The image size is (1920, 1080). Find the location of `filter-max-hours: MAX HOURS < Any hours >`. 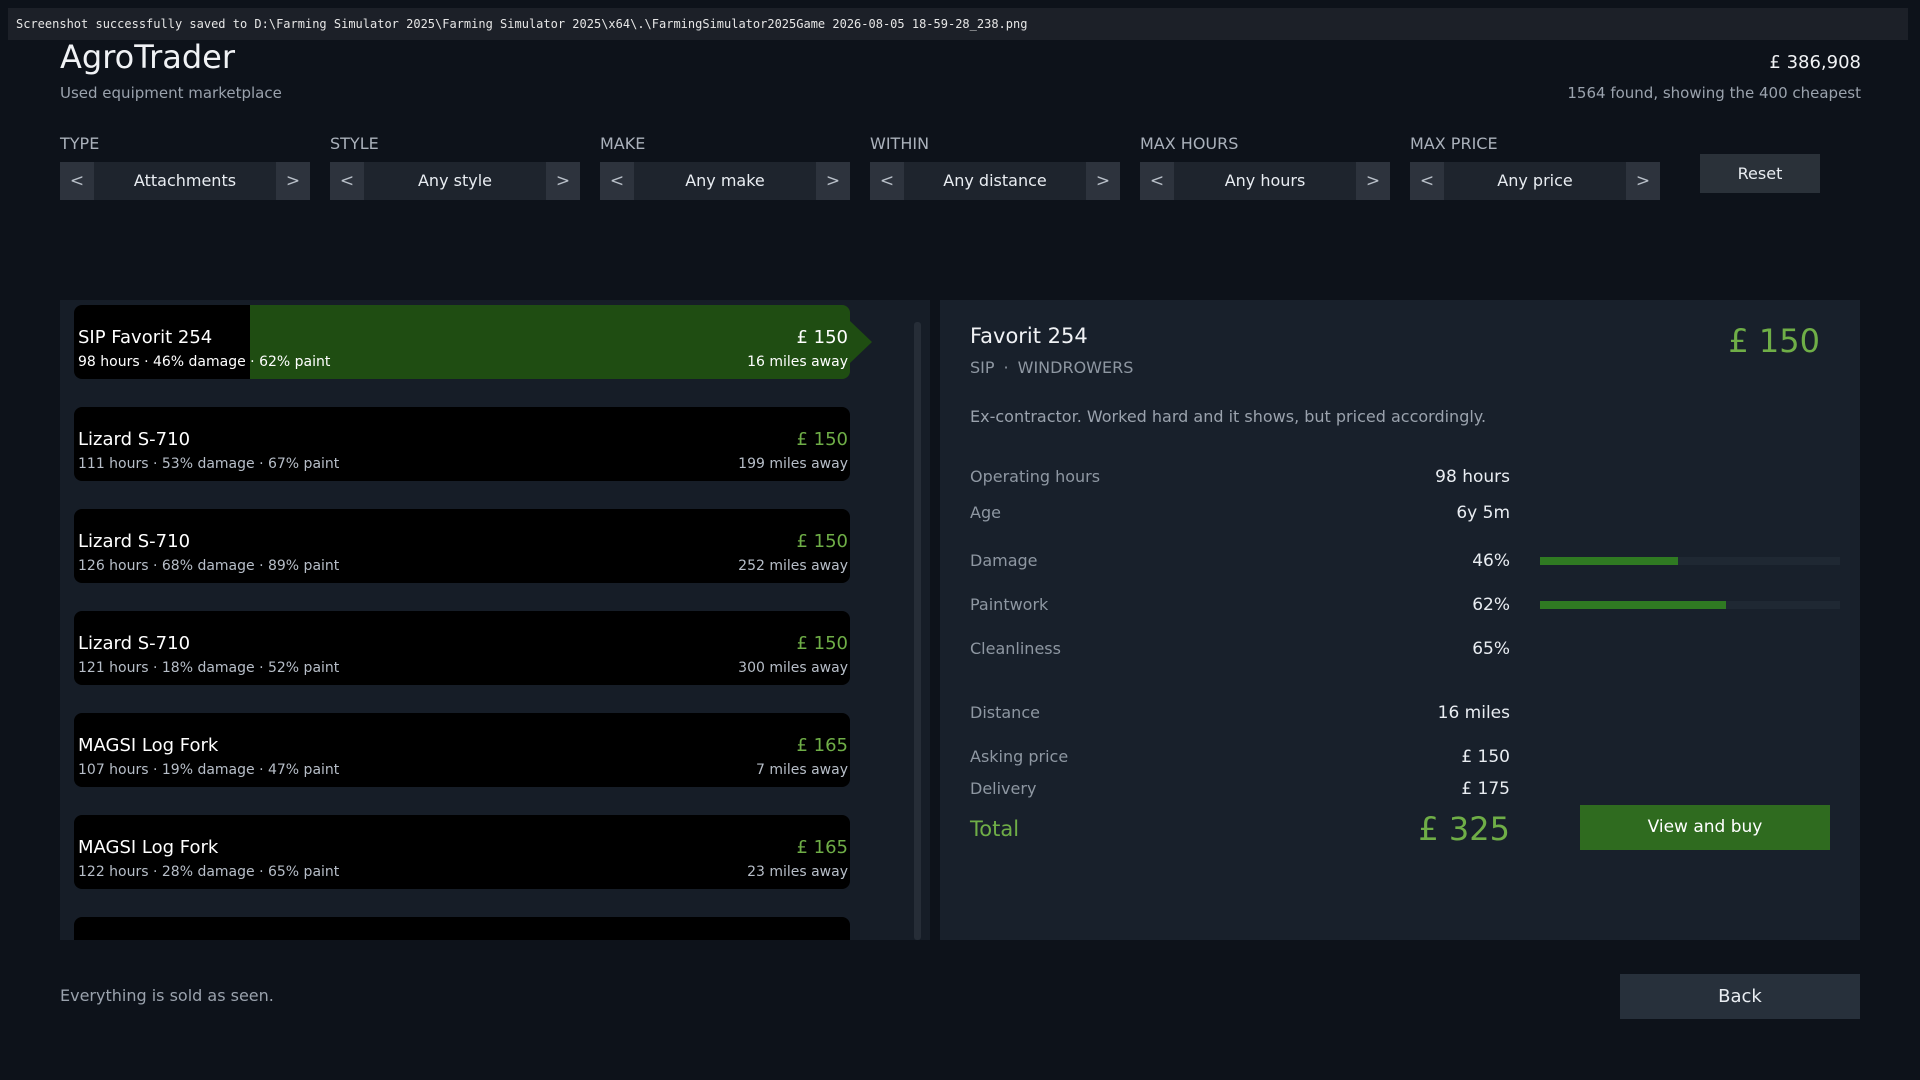

filter-max-hours: MAX HOURS < Any hours > is located at coordinates (1265, 167).